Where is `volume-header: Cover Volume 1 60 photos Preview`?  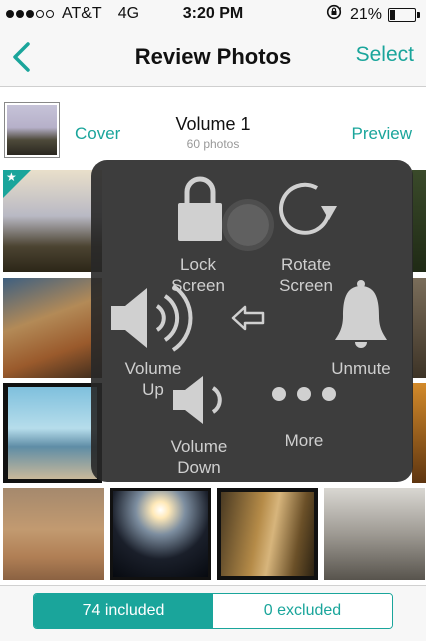
volume-header: Cover Volume 1 60 photos Preview is located at coordinates (213, 127).